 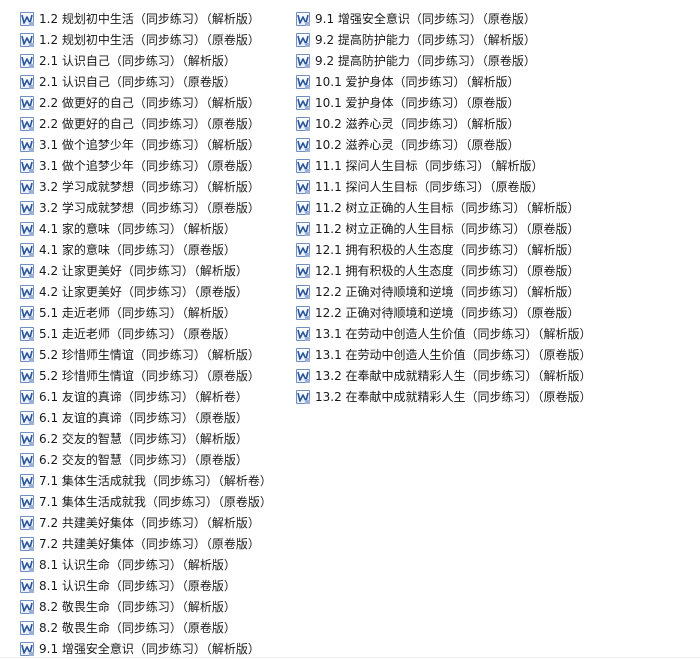 I want to click on file-item: 5.1 走近老师（同步练习）（解析版）, so click(x=146, y=312).